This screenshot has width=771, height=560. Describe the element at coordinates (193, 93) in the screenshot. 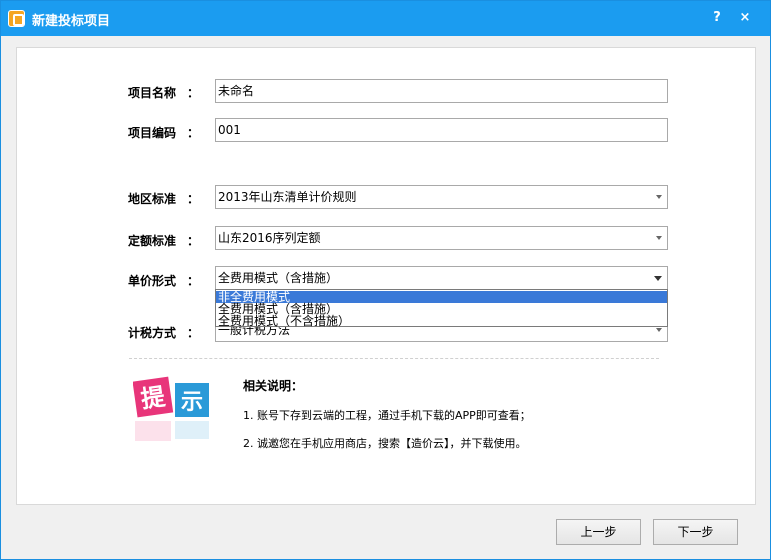

I see `project-name-colon: ：` at that location.